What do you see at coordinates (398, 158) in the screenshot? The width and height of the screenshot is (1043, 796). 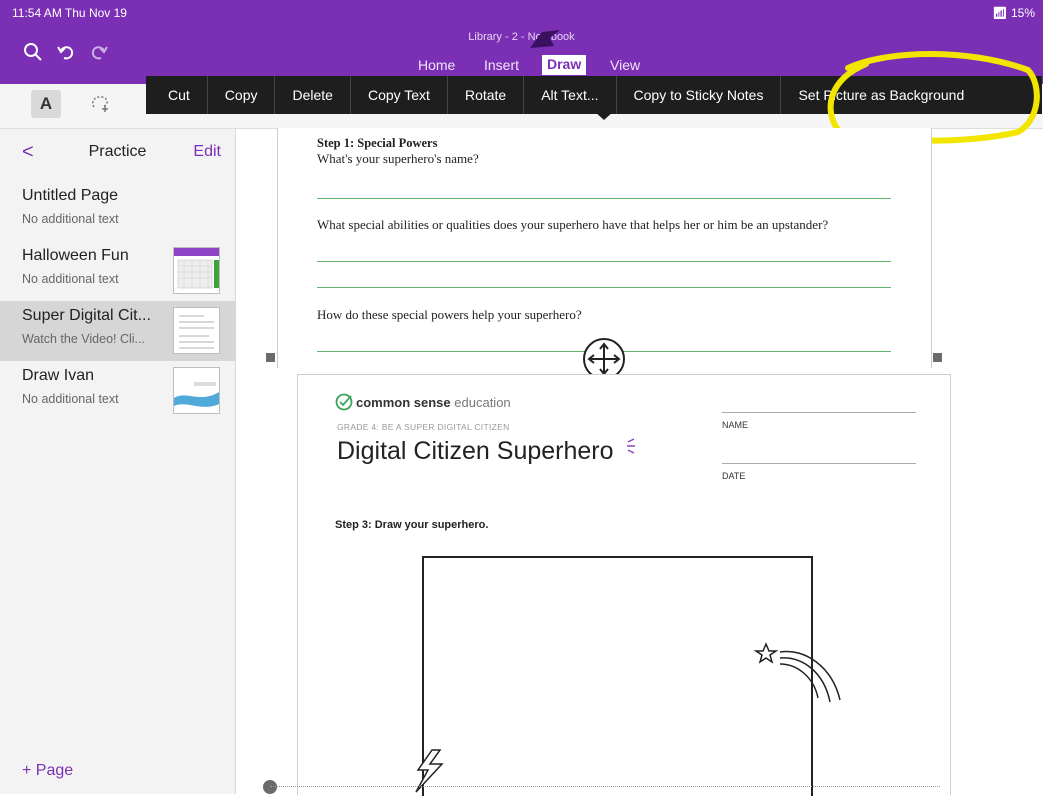 I see `question-superhero-name: What's your superhero's name?` at bounding box center [398, 158].